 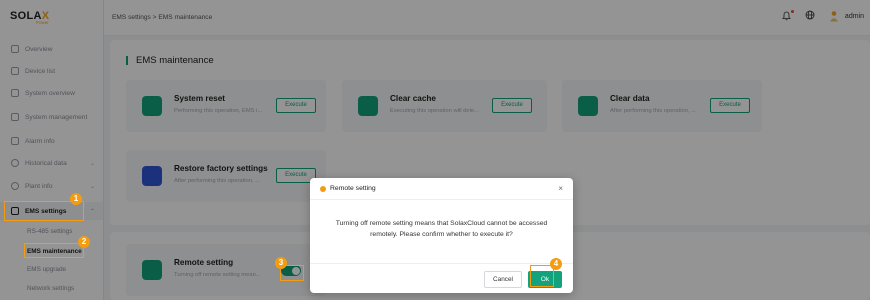 What do you see at coordinates (92, 211) in the screenshot?
I see `chevron-up-icon: ⌃` at bounding box center [92, 211].